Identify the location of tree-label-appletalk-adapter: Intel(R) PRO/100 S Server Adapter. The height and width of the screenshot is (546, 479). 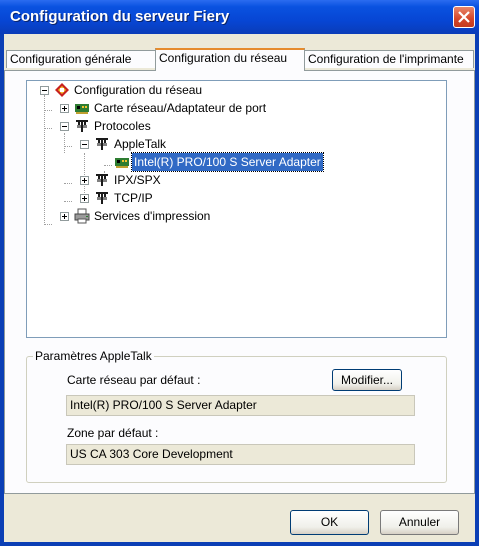
(227, 162).